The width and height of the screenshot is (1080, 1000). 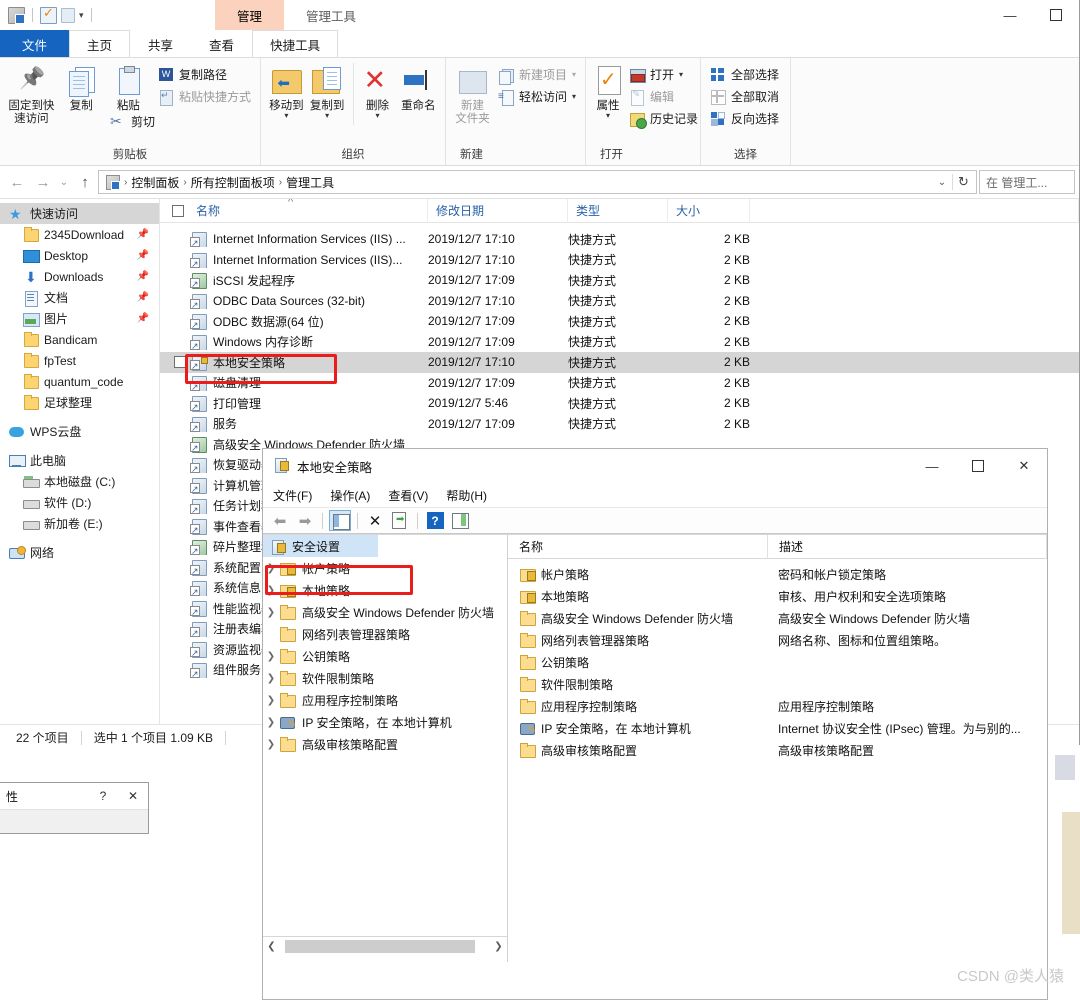 I want to click on sidebar-item-documents: 文档 📌, so click(x=79, y=297).